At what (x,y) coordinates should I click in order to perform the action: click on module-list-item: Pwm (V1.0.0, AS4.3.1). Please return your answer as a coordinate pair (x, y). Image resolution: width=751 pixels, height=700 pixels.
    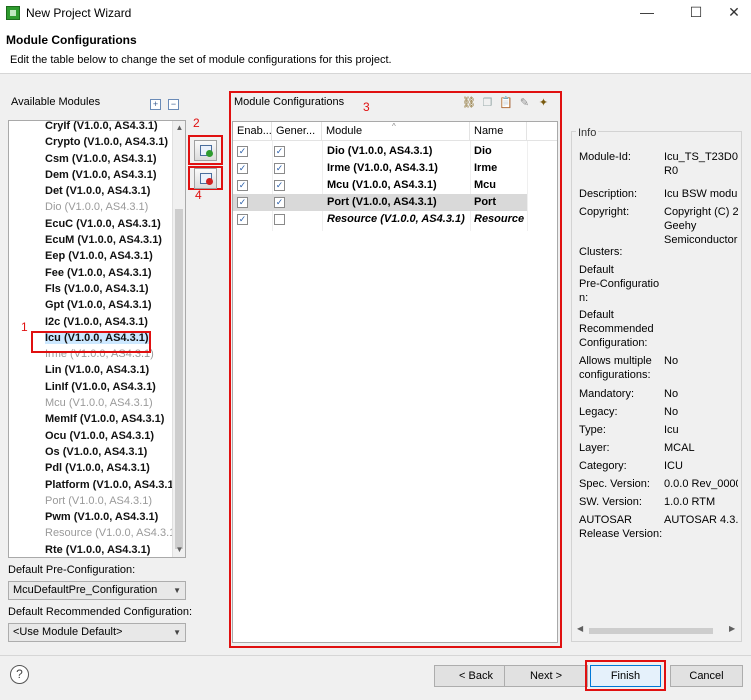
    Looking at the image, I should click on (91, 517).